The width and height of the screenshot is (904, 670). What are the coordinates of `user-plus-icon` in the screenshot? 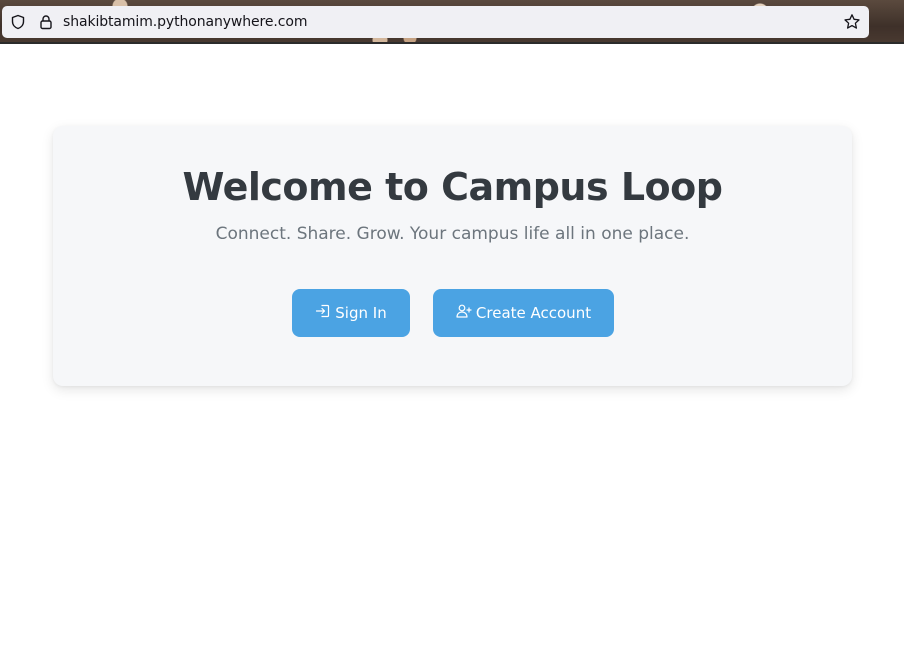 It's located at (464, 313).